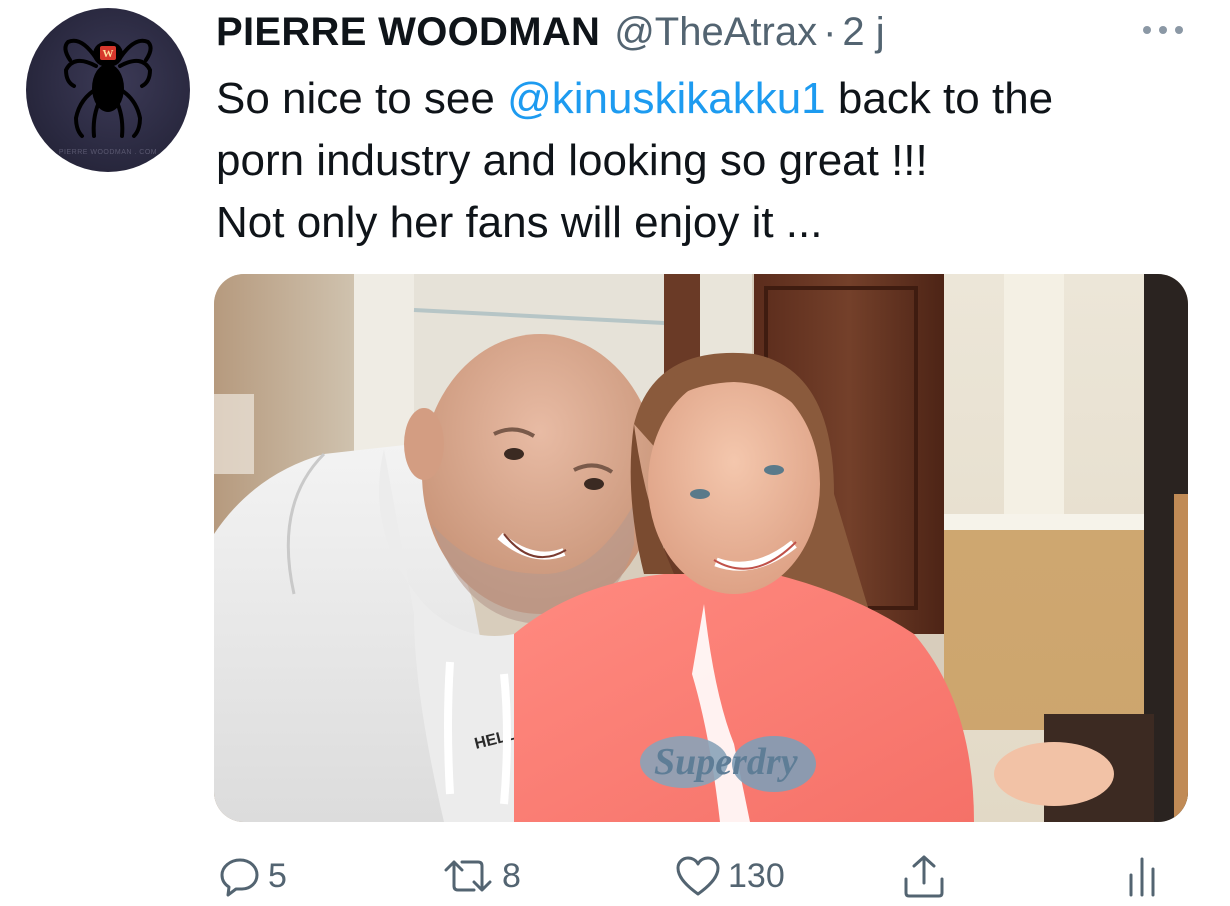  Describe the element at coordinates (408, 32) in the screenshot. I see `author-display-name: PIERRE WOODMAN` at that location.